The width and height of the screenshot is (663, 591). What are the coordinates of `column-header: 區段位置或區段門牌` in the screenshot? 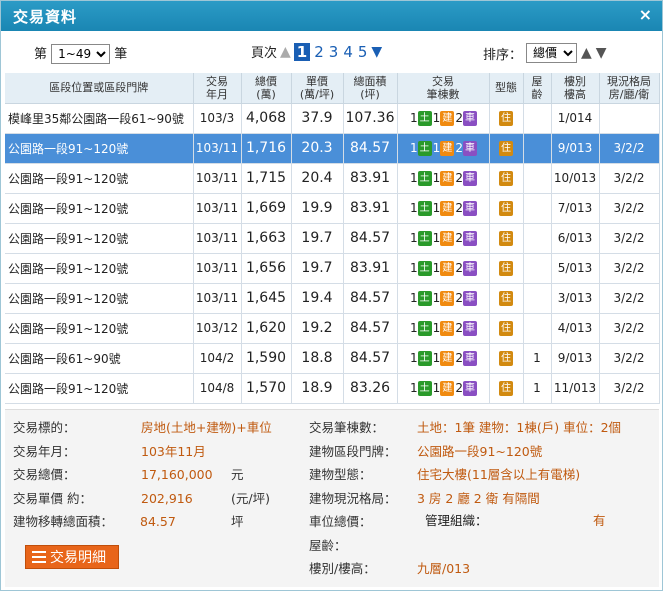 It's located at (99, 88).